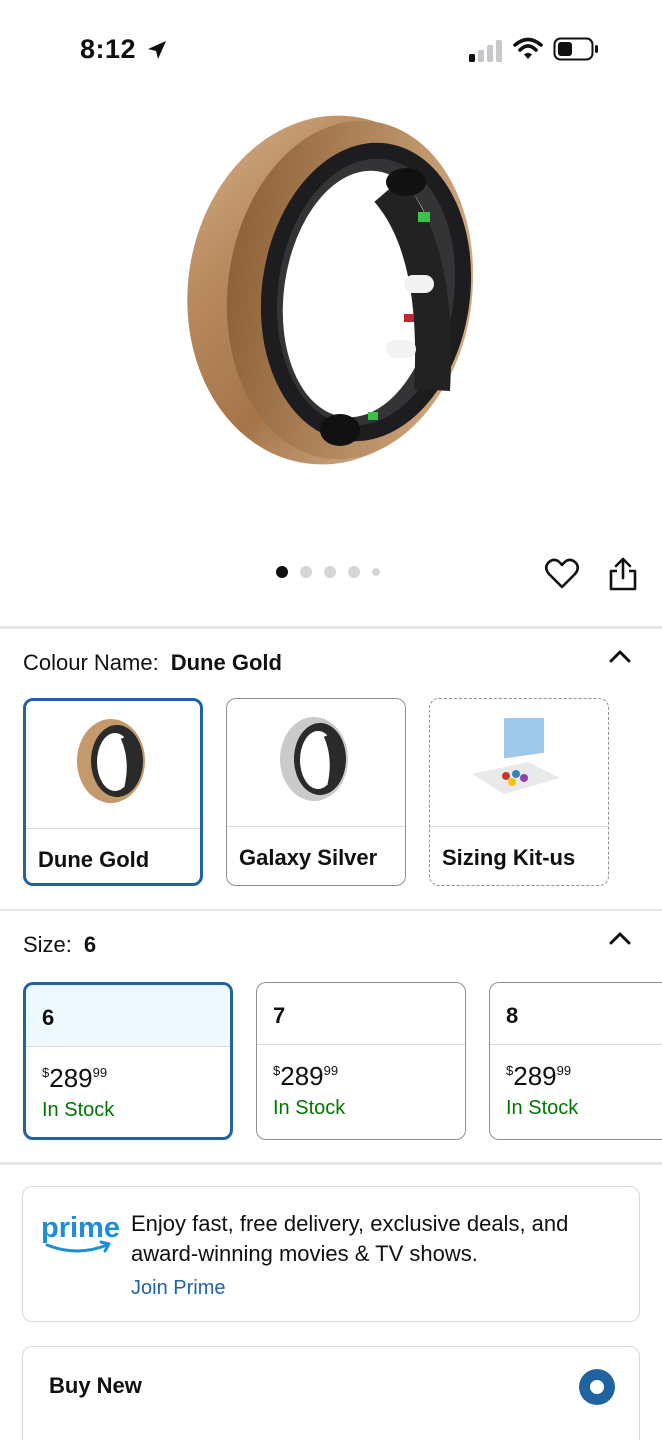  Describe the element at coordinates (90, 944) in the screenshot. I see `size-selected-value: 6` at that location.